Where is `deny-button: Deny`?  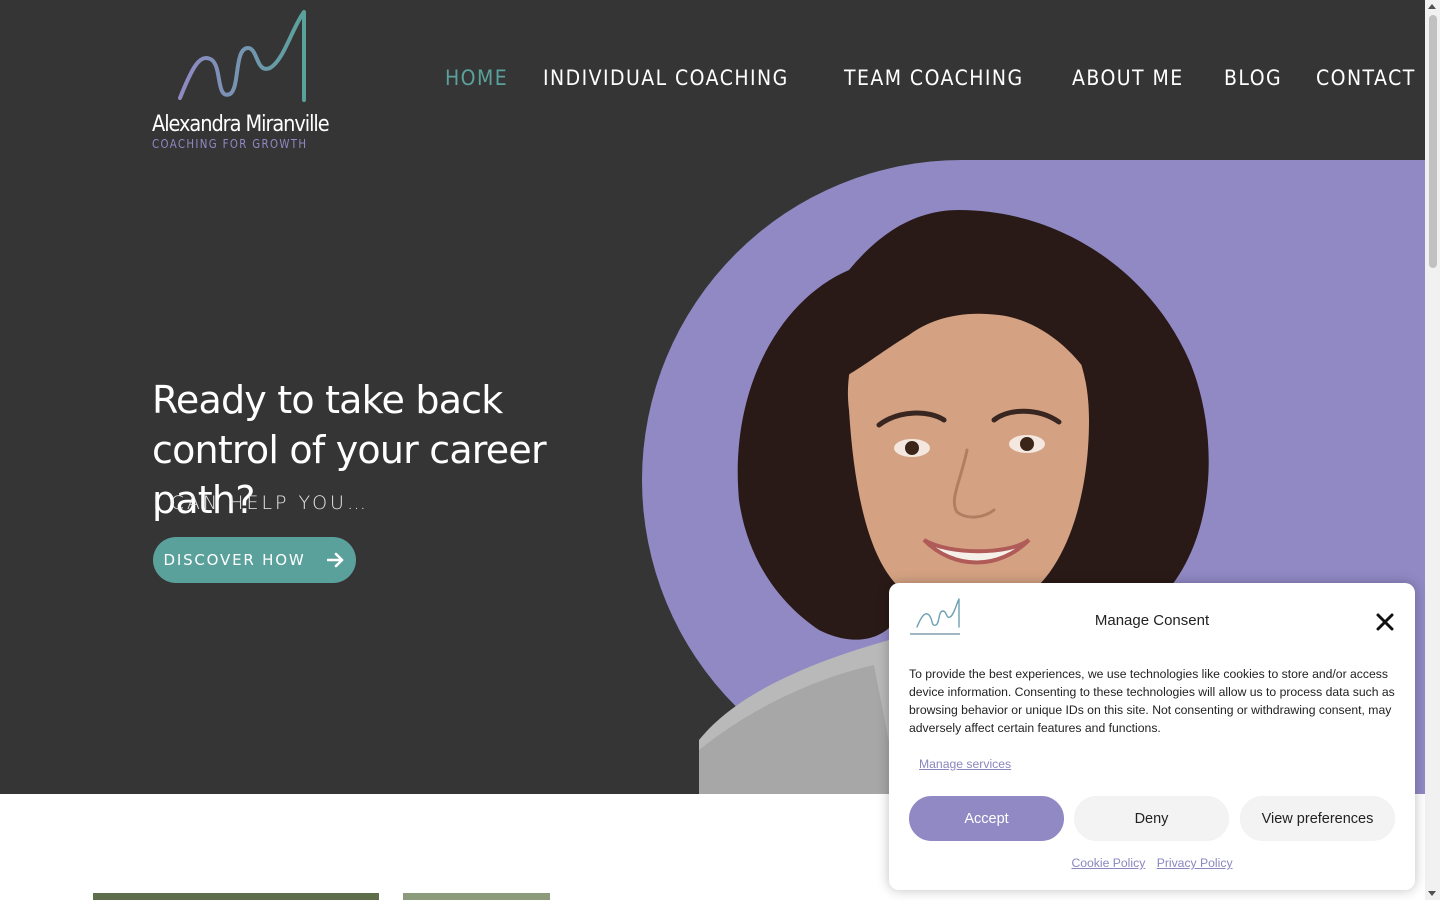
deny-button: Deny is located at coordinates (1151, 818).